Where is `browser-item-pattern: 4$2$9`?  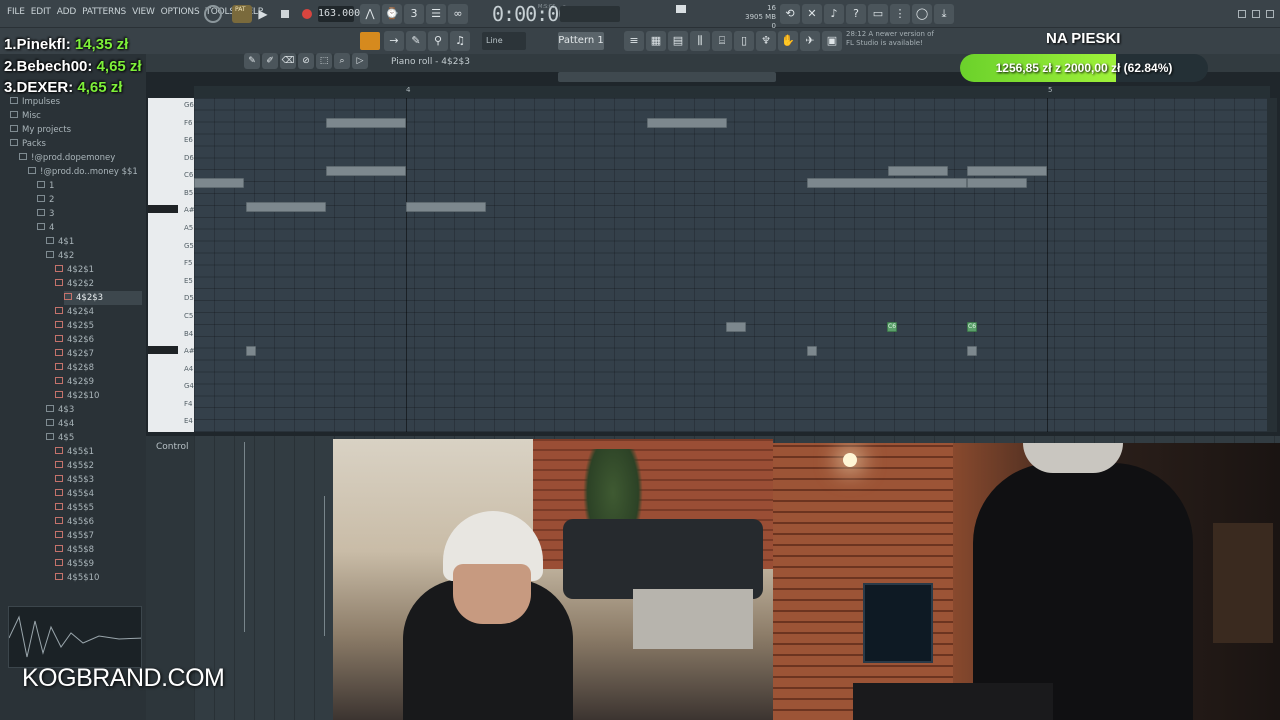 browser-item-pattern: 4$2$9 is located at coordinates (98, 382).